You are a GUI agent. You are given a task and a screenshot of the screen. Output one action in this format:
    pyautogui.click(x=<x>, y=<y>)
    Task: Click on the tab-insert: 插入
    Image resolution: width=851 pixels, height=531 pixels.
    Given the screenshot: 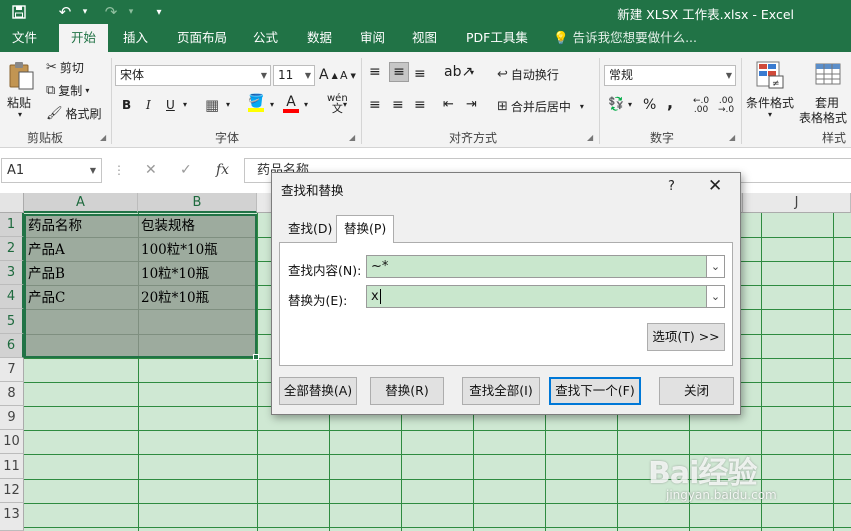 What is the action you would take?
    pyautogui.click(x=135, y=38)
    